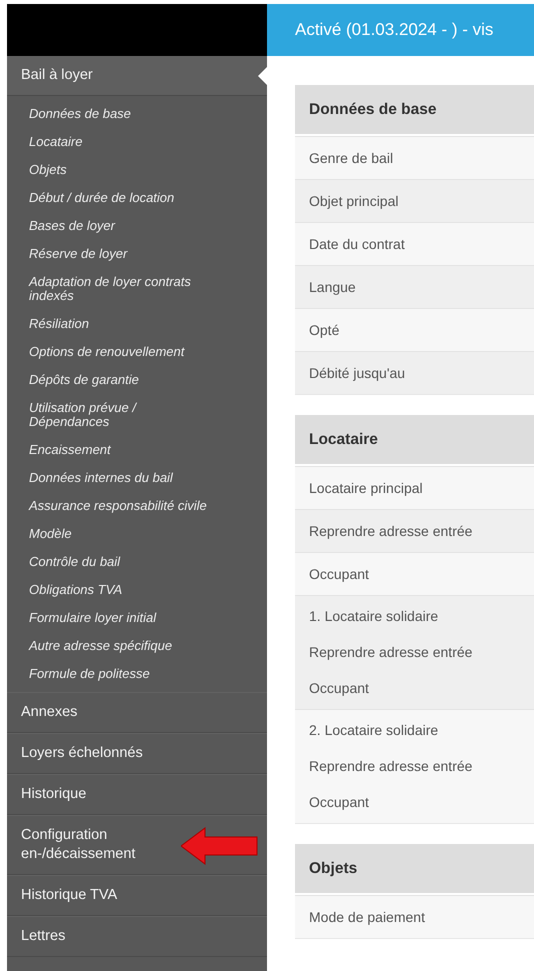  What do you see at coordinates (357, 244) in the screenshot?
I see `field-label: Date du contrat` at bounding box center [357, 244].